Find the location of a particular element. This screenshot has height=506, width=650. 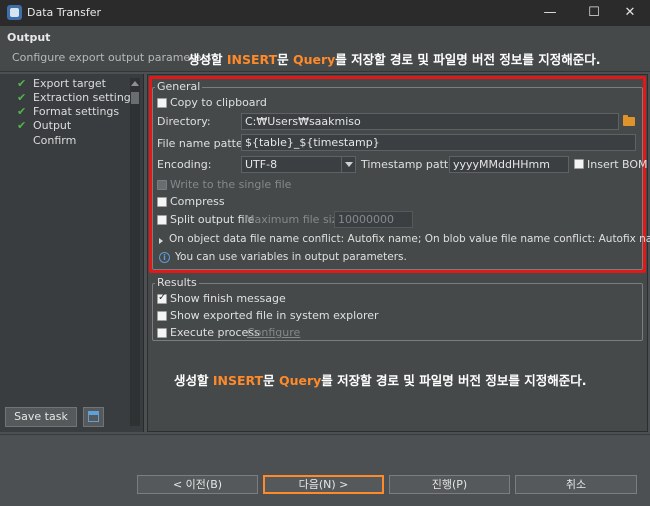

info-icon: i is located at coordinates (164, 257).